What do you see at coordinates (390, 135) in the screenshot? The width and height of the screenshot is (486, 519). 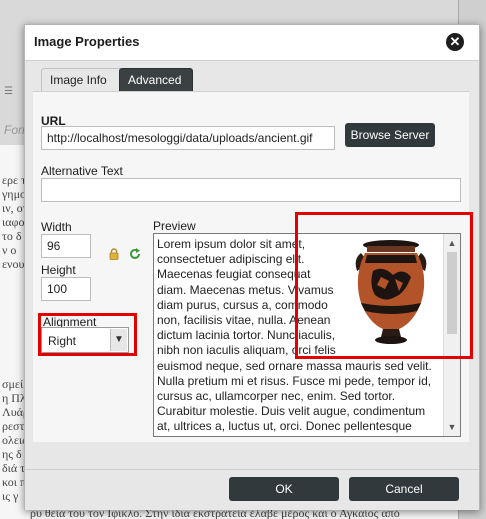 I see `browse-server-button: Browse Server` at bounding box center [390, 135].